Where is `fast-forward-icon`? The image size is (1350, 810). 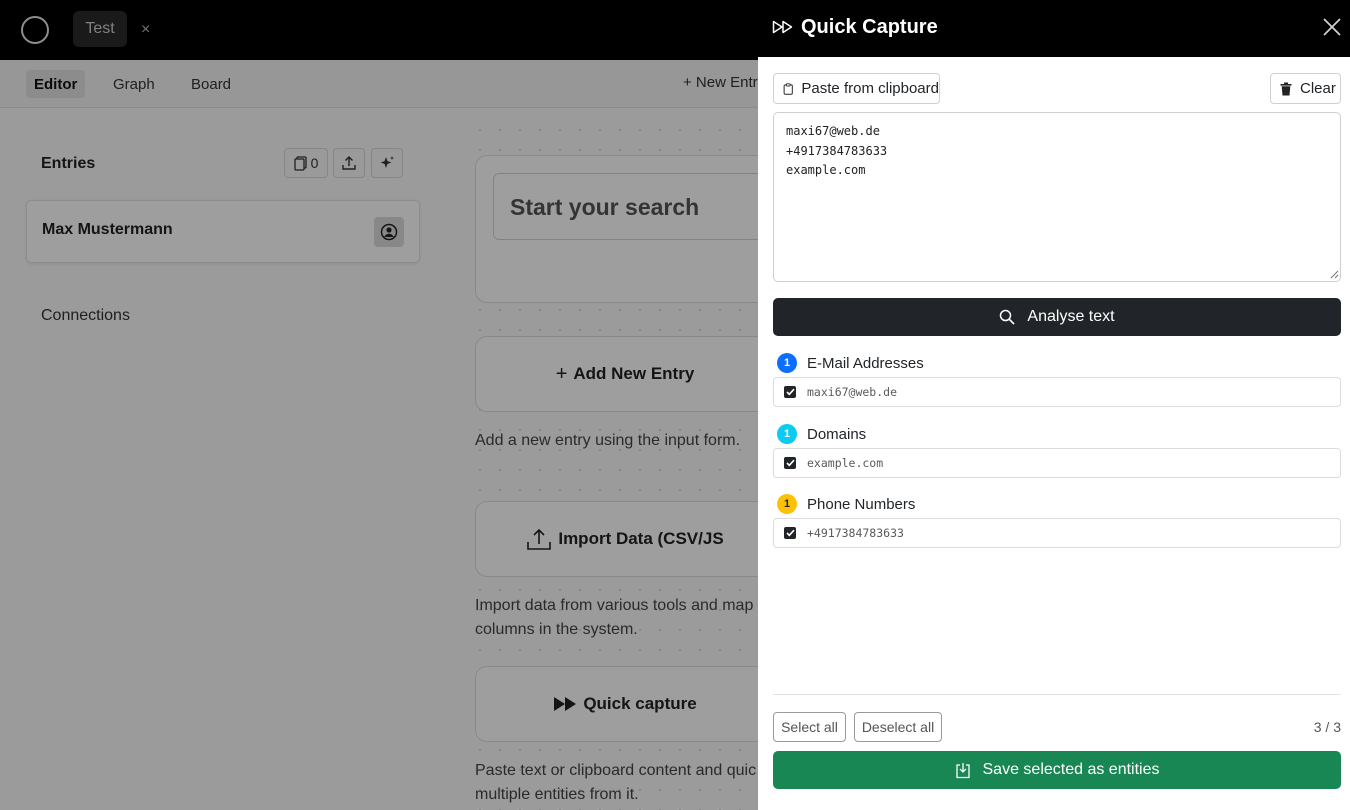 fast-forward-icon is located at coordinates (782, 27).